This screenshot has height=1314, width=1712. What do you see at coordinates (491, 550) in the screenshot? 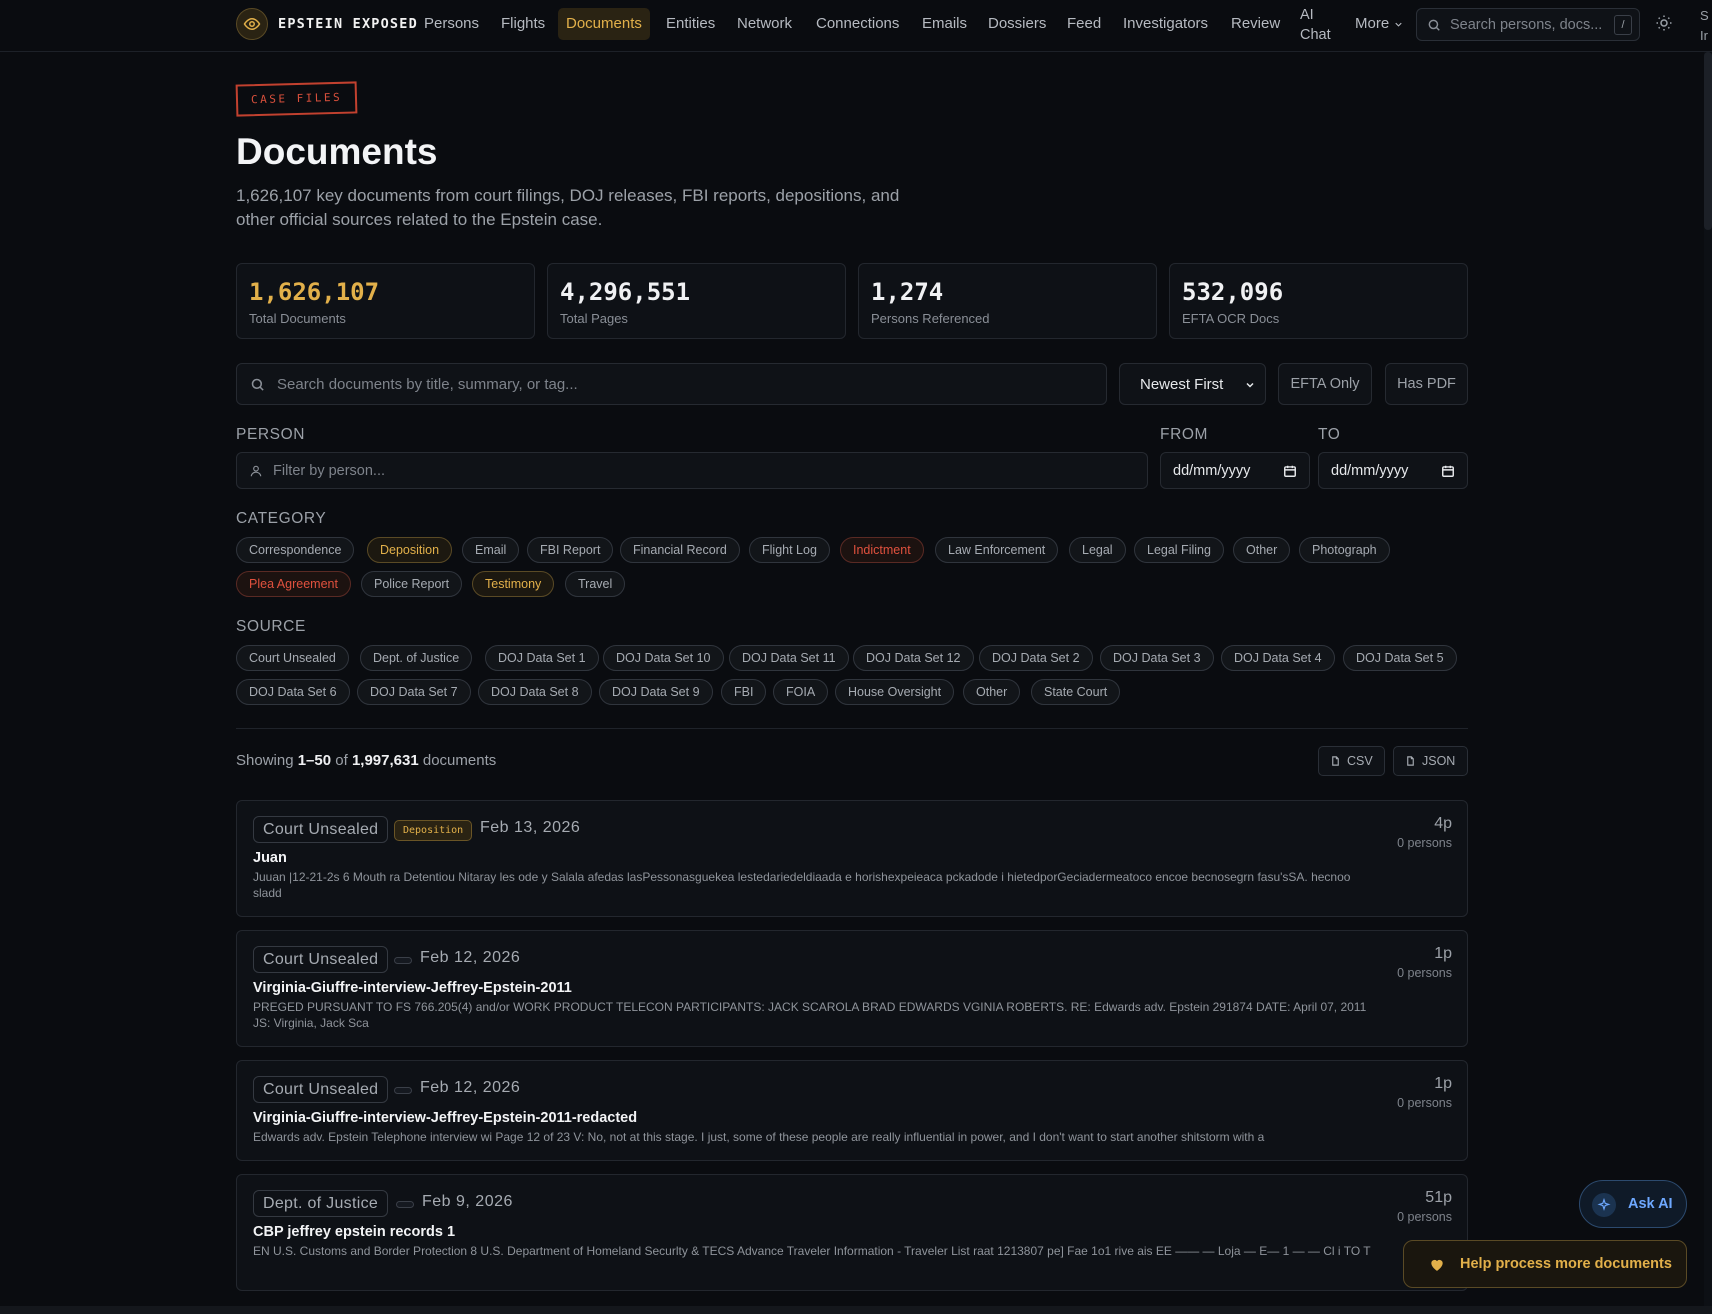
I see `category-chip-email: Email` at bounding box center [491, 550].